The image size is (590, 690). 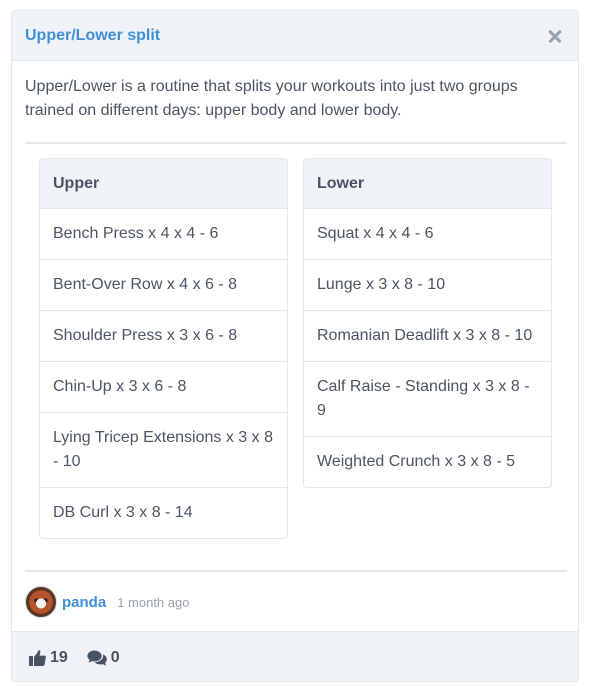 What do you see at coordinates (41, 602) in the screenshot?
I see `avatar` at bounding box center [41, 602].